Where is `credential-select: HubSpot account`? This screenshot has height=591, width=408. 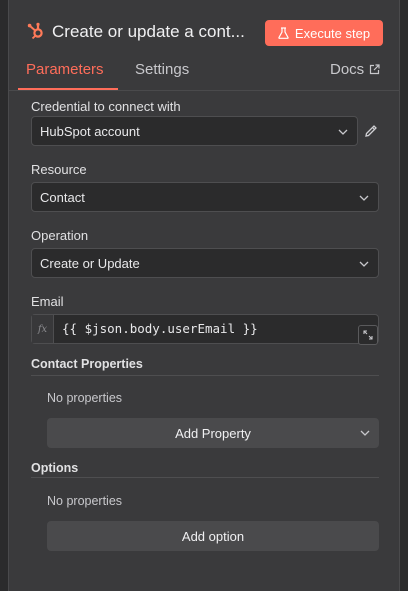
credential-select: HubSpot account is located at coordinates (194, 131).